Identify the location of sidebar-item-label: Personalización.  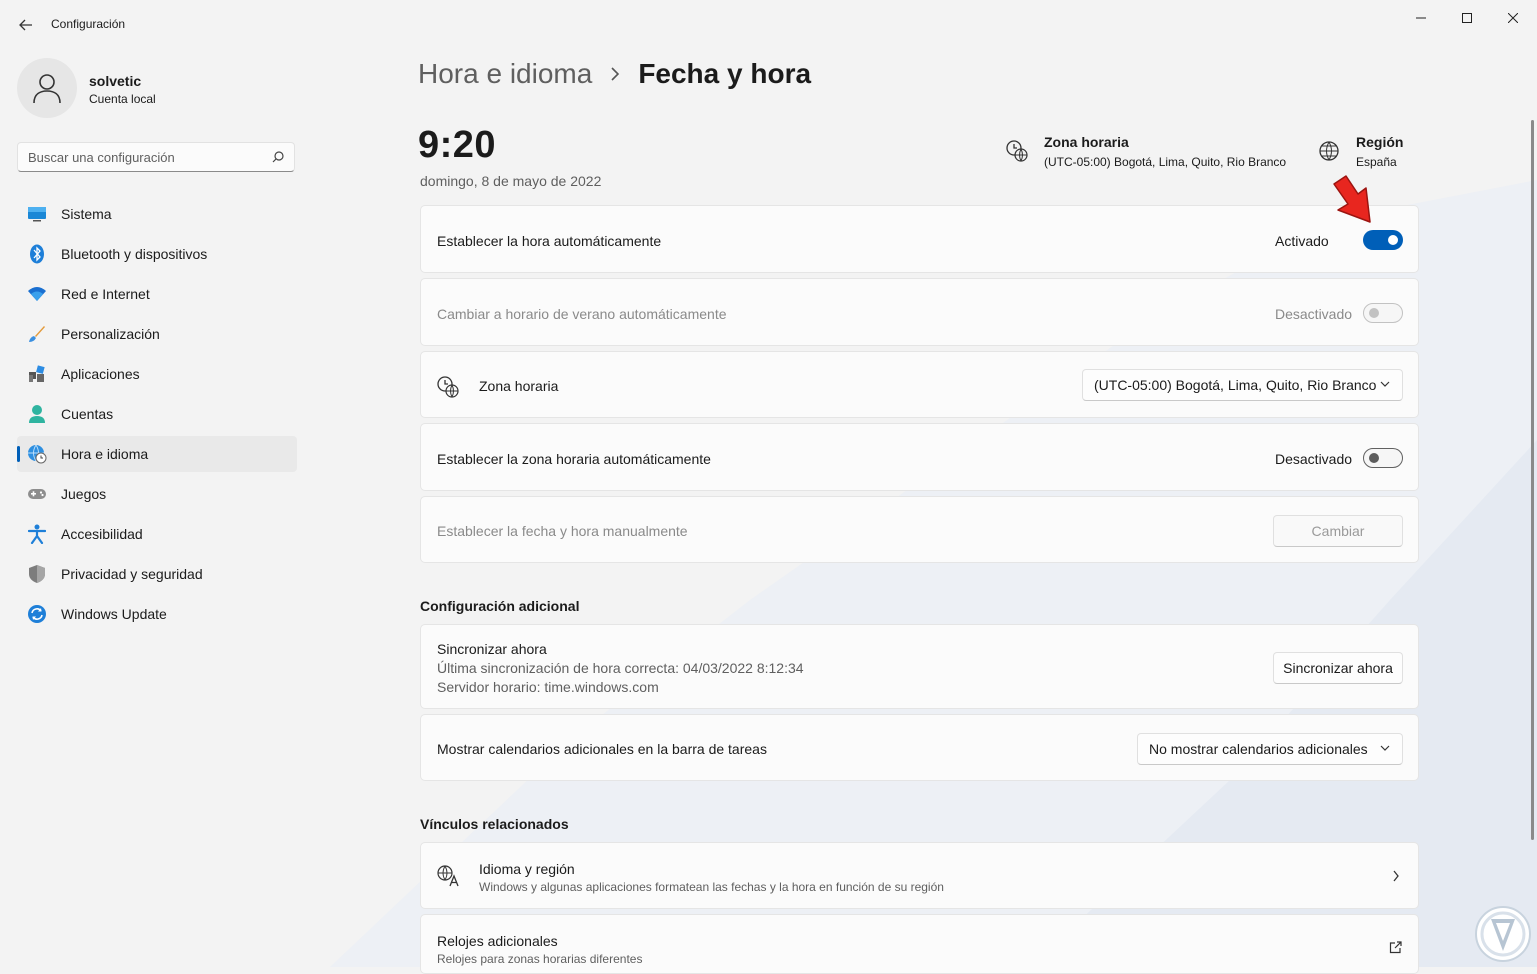
(110, 334).